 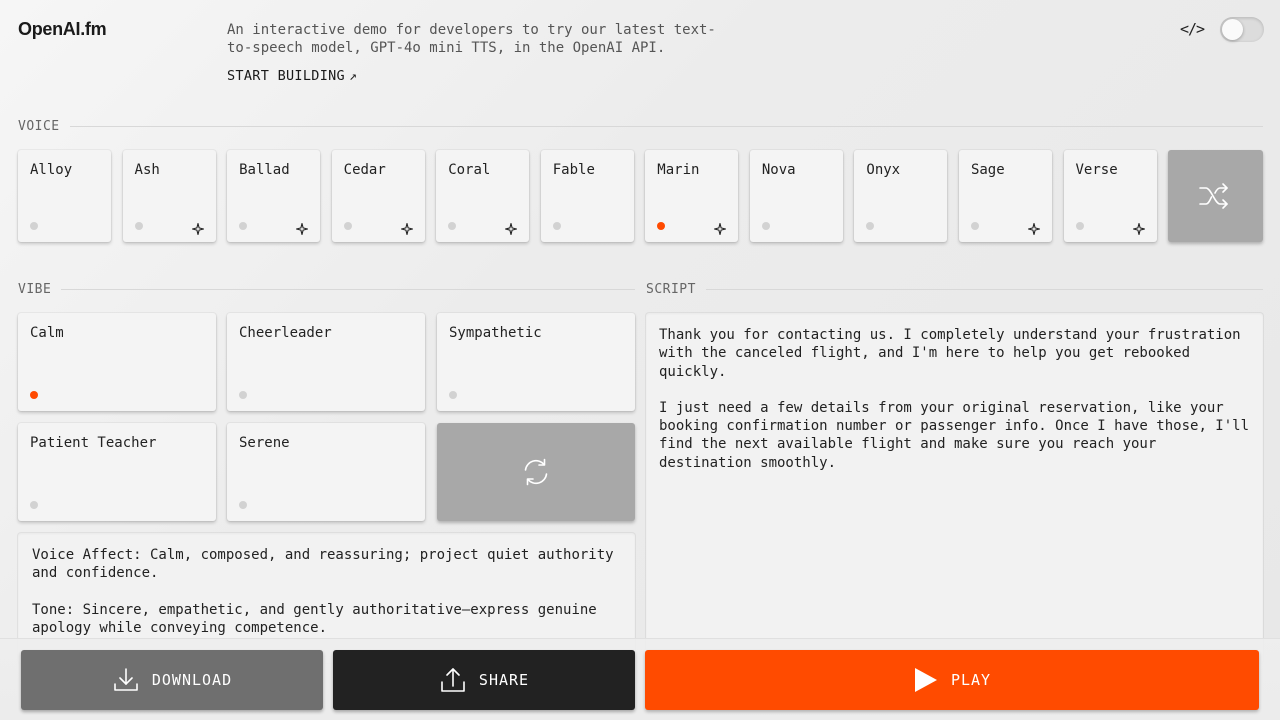 I want to click on dev-mode-toggle, so click(x=1242, y=29).